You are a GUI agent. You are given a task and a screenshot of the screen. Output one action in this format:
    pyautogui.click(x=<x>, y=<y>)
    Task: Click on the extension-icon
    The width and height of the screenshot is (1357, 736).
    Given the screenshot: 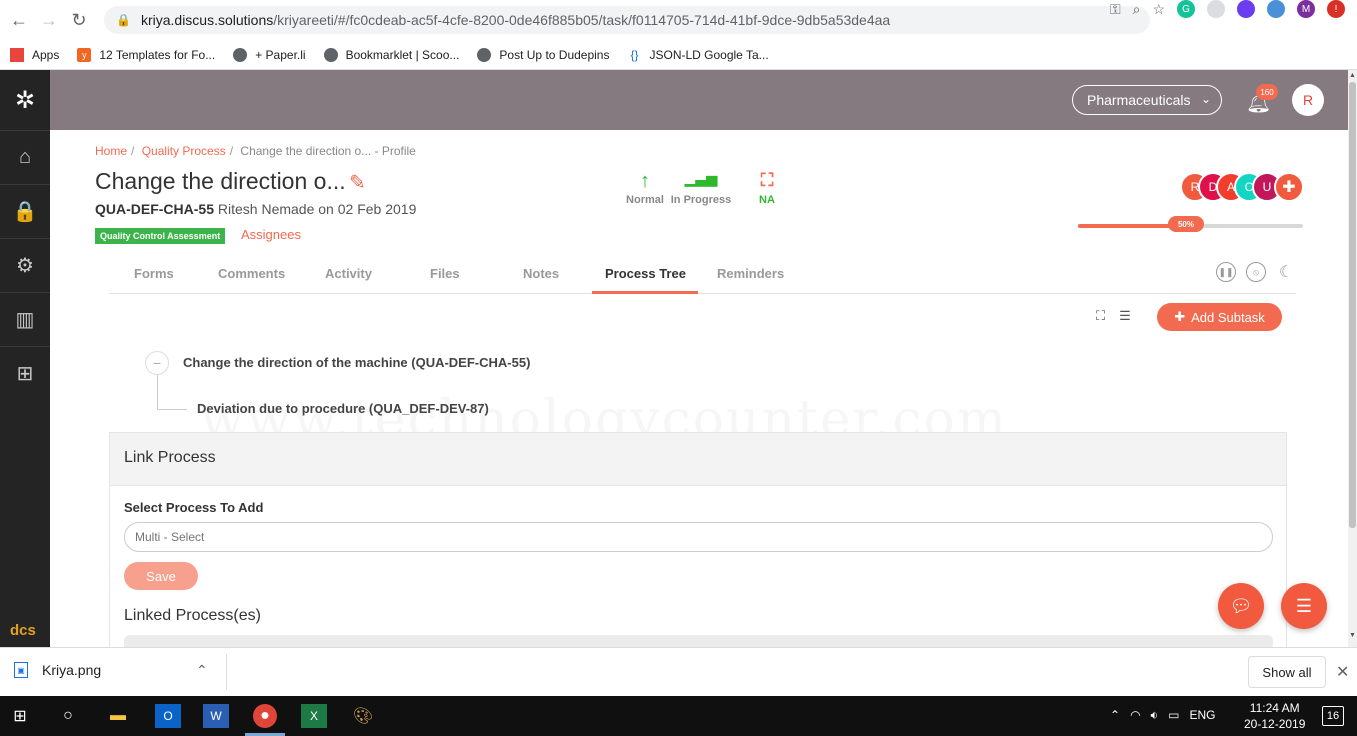 What is the action you would take?
    pyautogui.click(x=1216, y=9)
    